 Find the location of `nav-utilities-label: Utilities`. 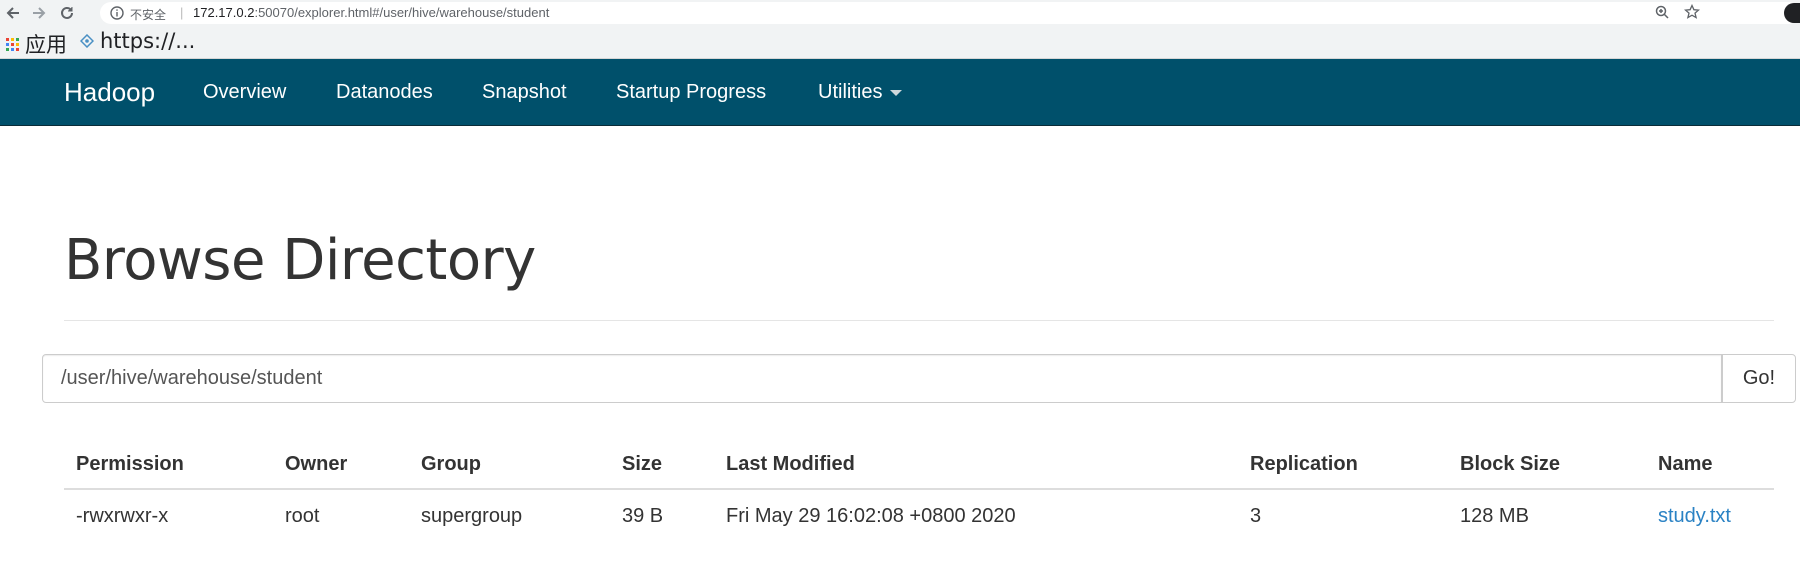

nav-utilities-label: Utilities is located at coordinates (850, 92).